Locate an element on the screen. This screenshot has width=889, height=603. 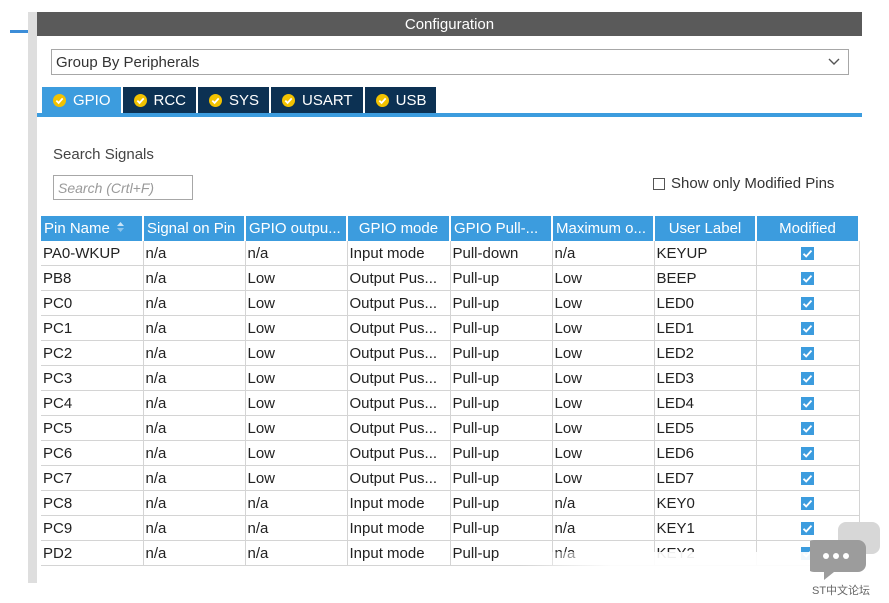
column-header-modified: Modified is located at coordinates (808, 228).